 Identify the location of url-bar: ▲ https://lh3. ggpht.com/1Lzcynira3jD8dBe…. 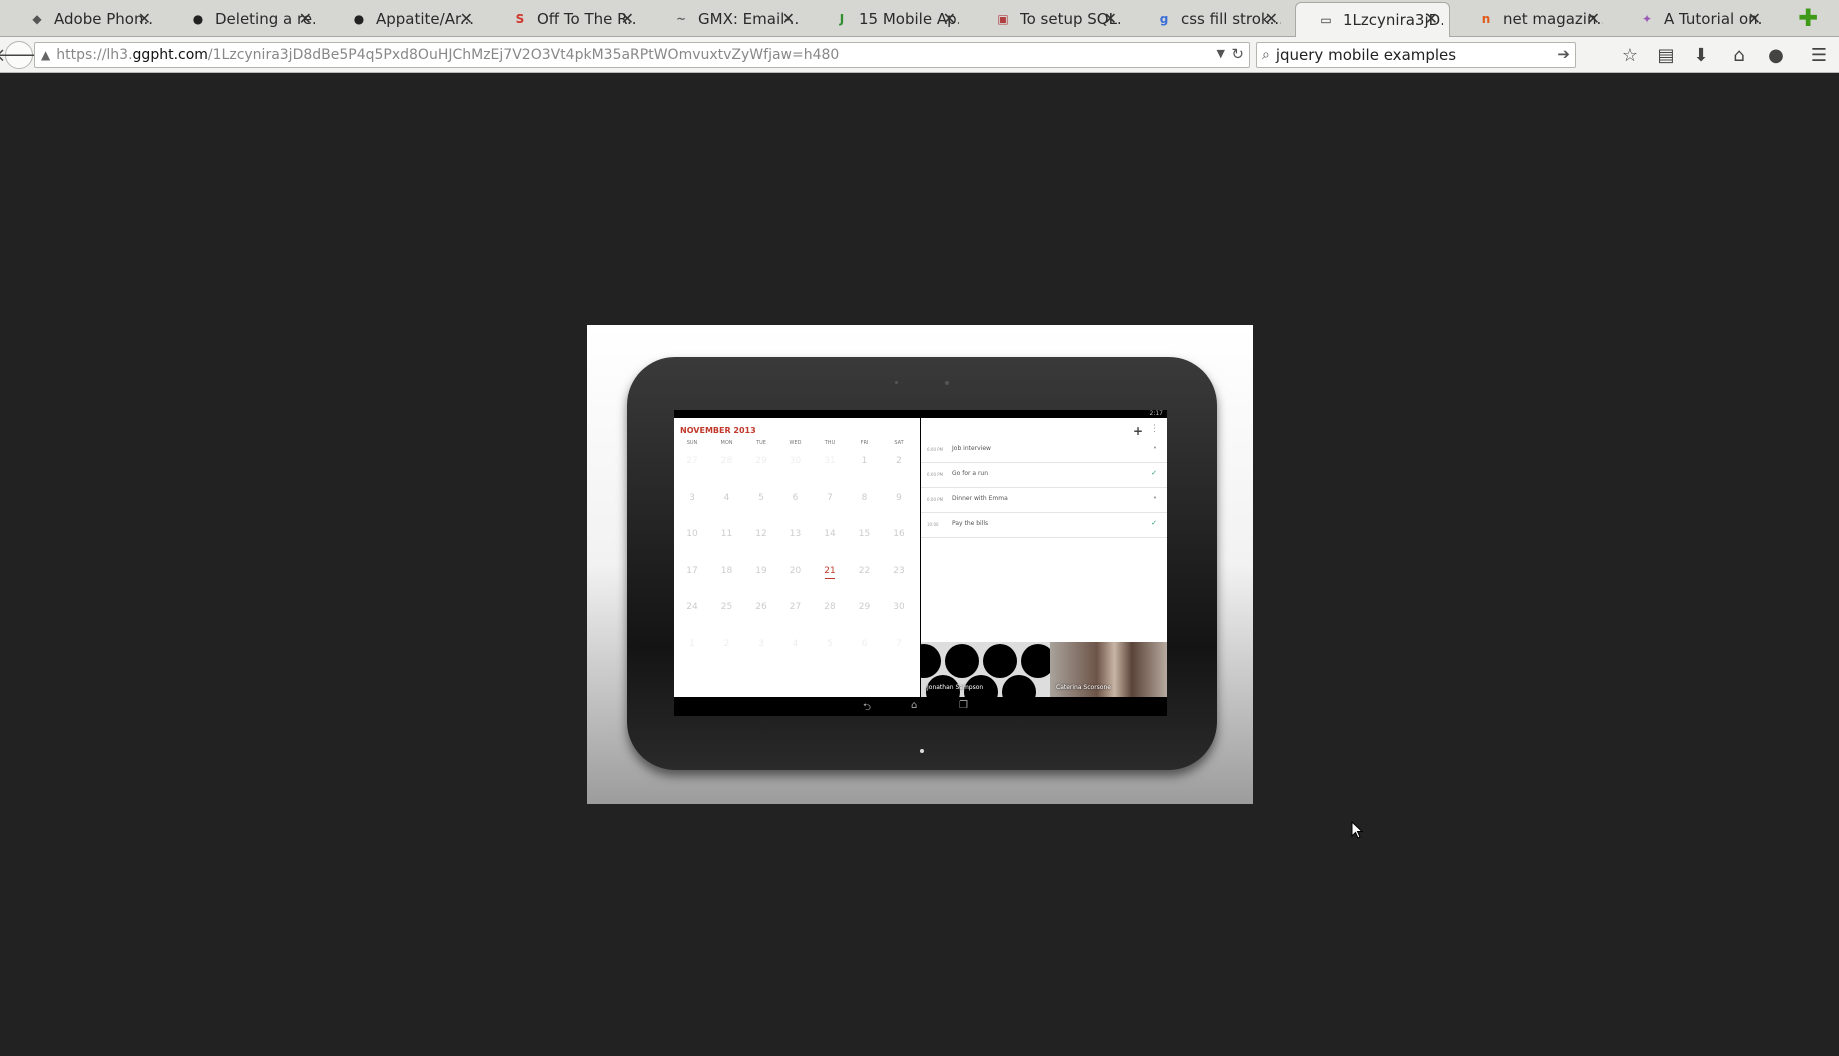
(642, 55).